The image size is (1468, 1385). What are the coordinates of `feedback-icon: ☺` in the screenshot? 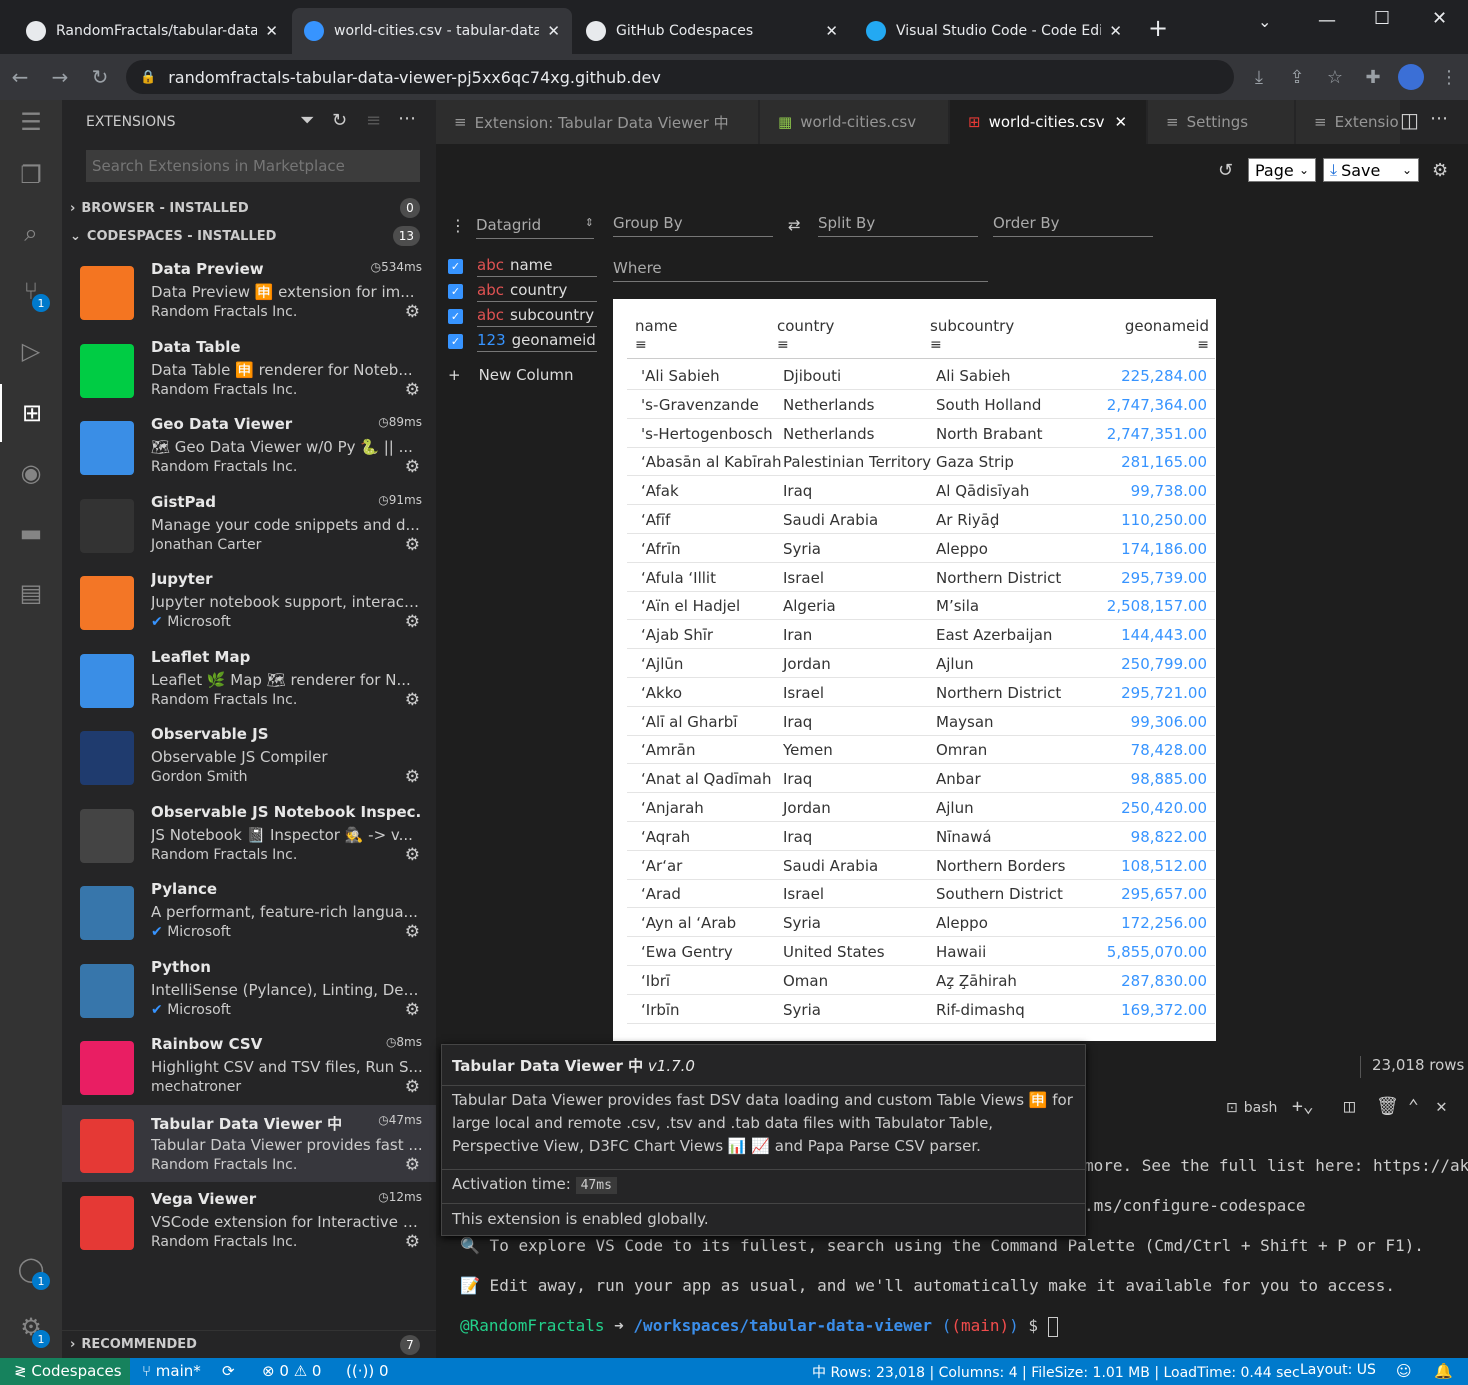 It's located at (1404, 1371).